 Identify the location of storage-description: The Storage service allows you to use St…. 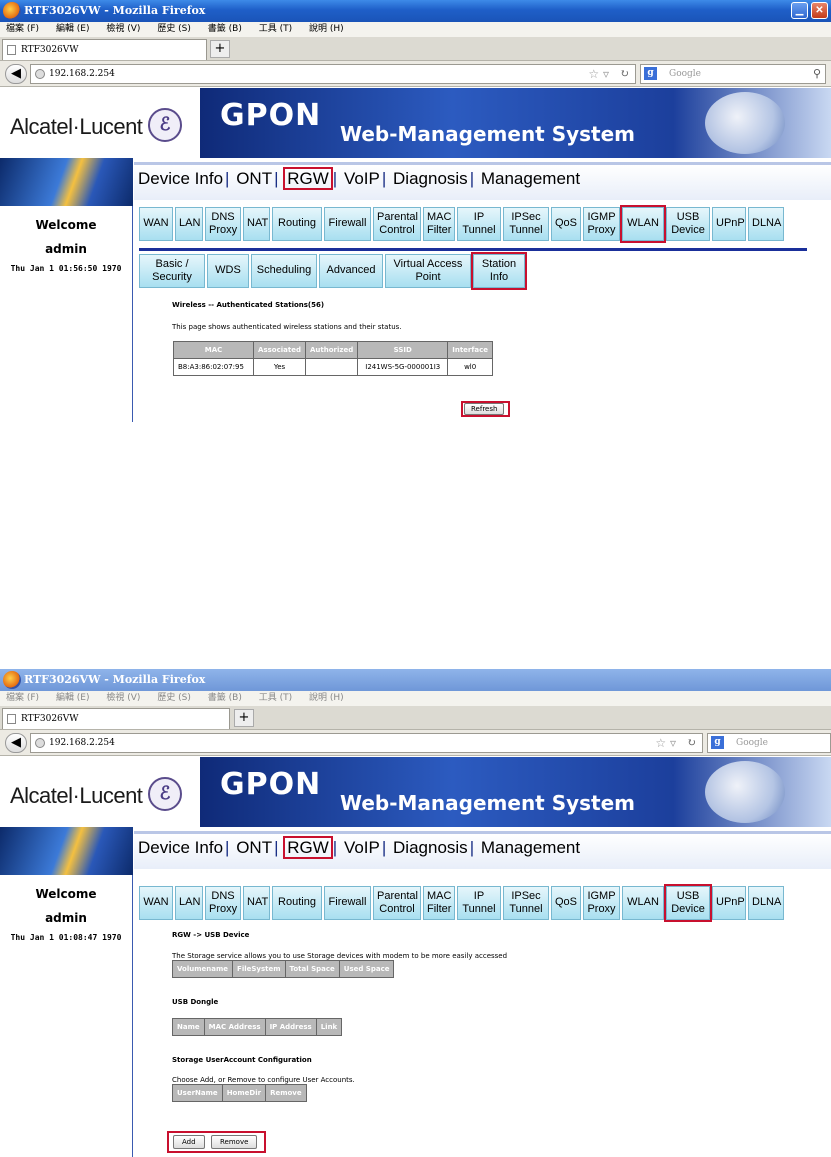
(340, 956).